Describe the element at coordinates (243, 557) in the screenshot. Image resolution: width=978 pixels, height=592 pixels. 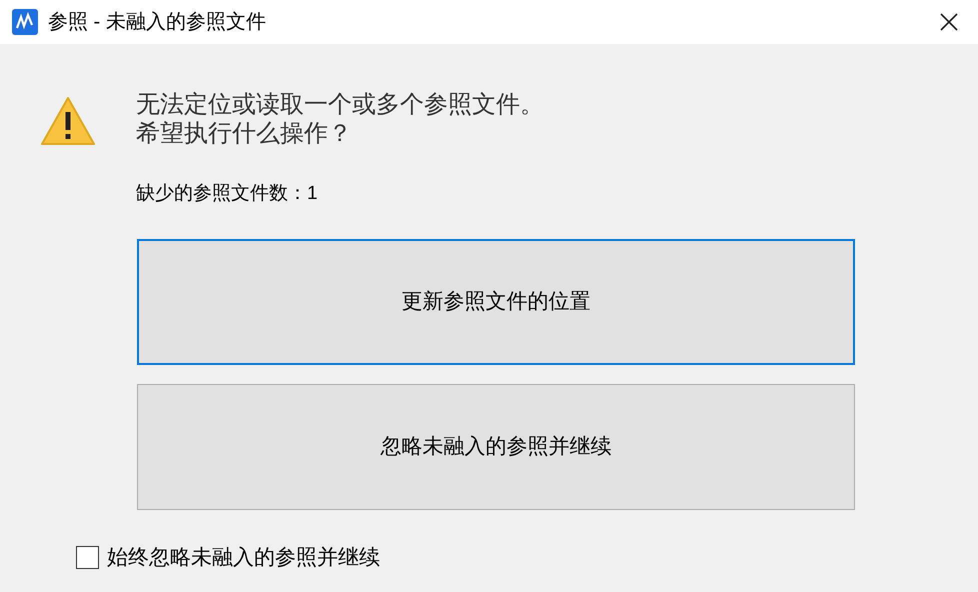
I see `checkbox-label: 始终忽略未融入的参照并继续` at that location.